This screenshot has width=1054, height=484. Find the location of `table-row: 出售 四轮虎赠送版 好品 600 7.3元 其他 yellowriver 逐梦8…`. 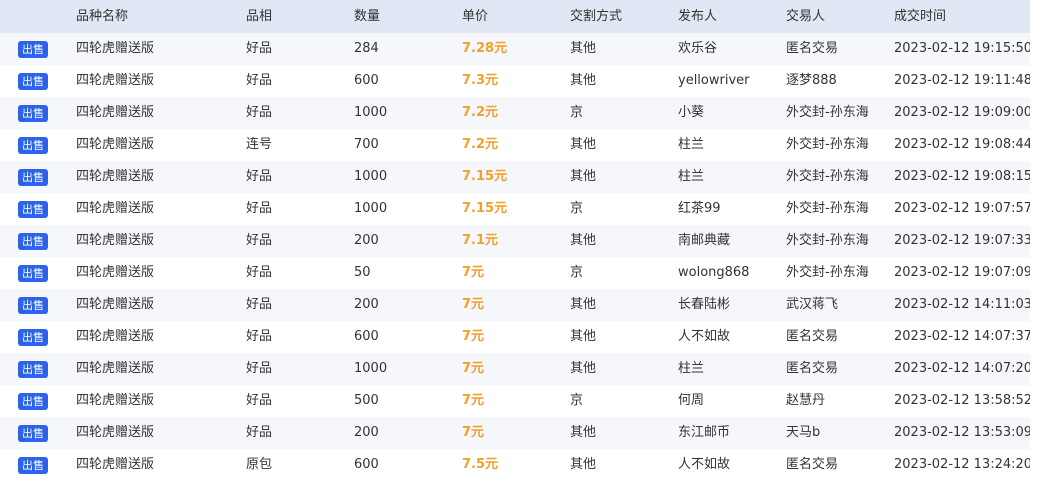

table-row: 出售 四轮虎赠送版 好品 600 7.3元 其他 yellowriver 逐梦8… is located at coordinates (515, 81).